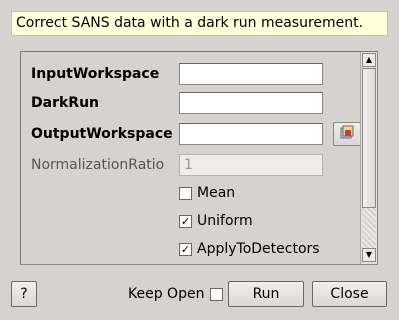  I want to click on mean-label: Mean, so click(216, 193).